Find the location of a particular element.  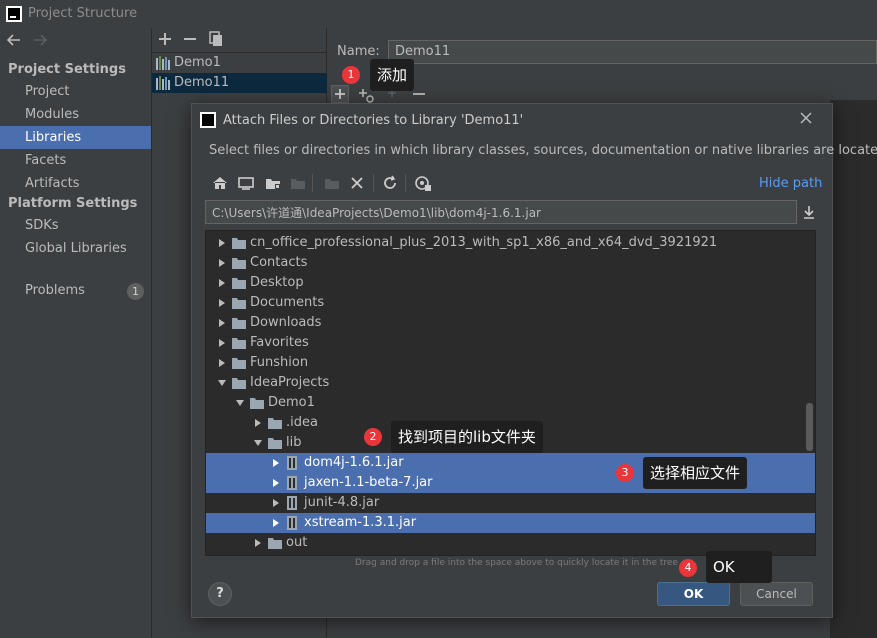

problems-count-badge: 1 is located at coordinates (135, 291).